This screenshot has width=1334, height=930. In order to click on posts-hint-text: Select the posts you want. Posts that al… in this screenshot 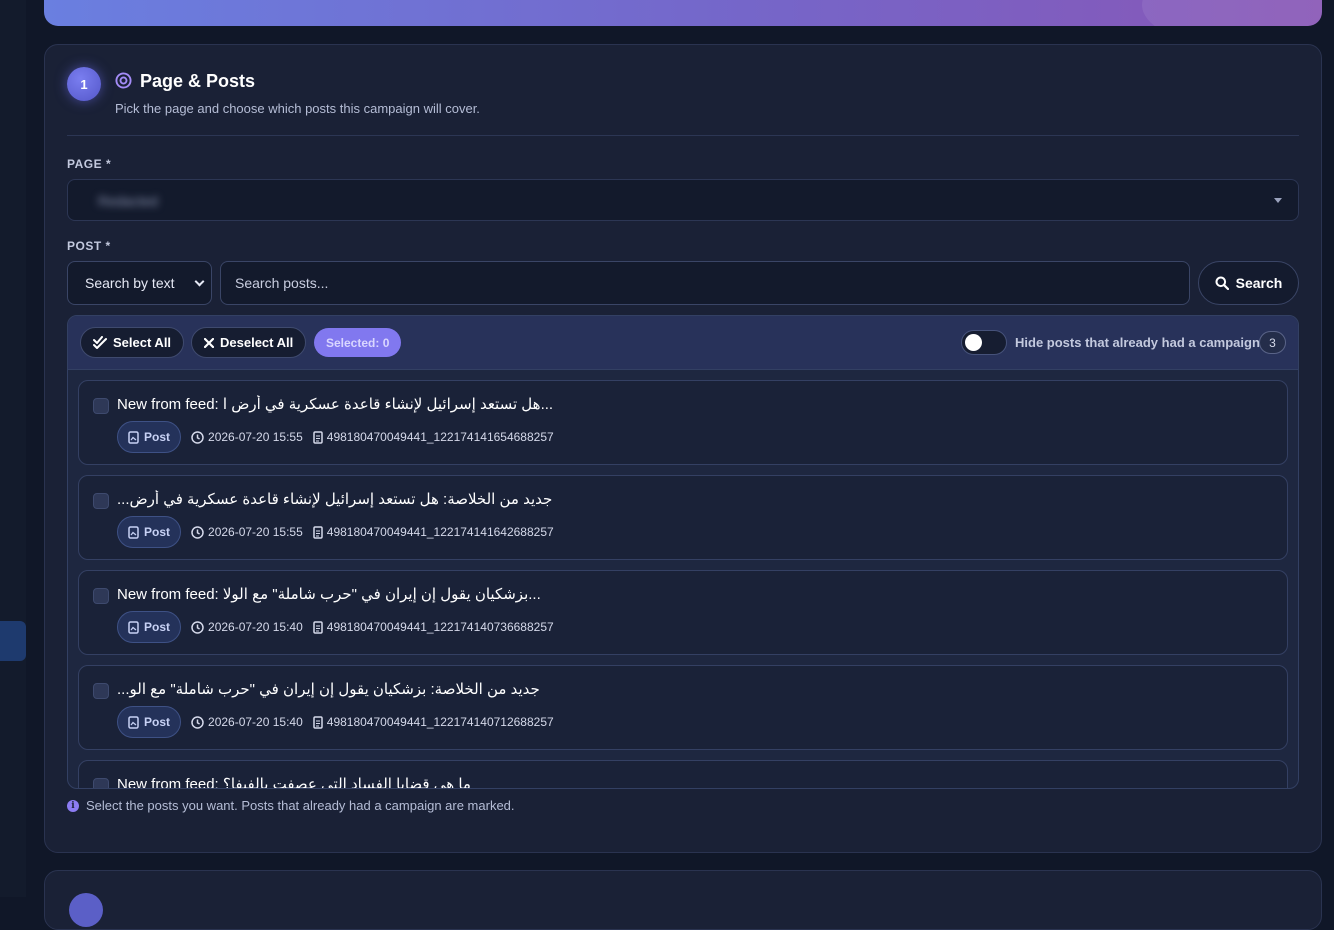, I will do `click(300, 805)`.